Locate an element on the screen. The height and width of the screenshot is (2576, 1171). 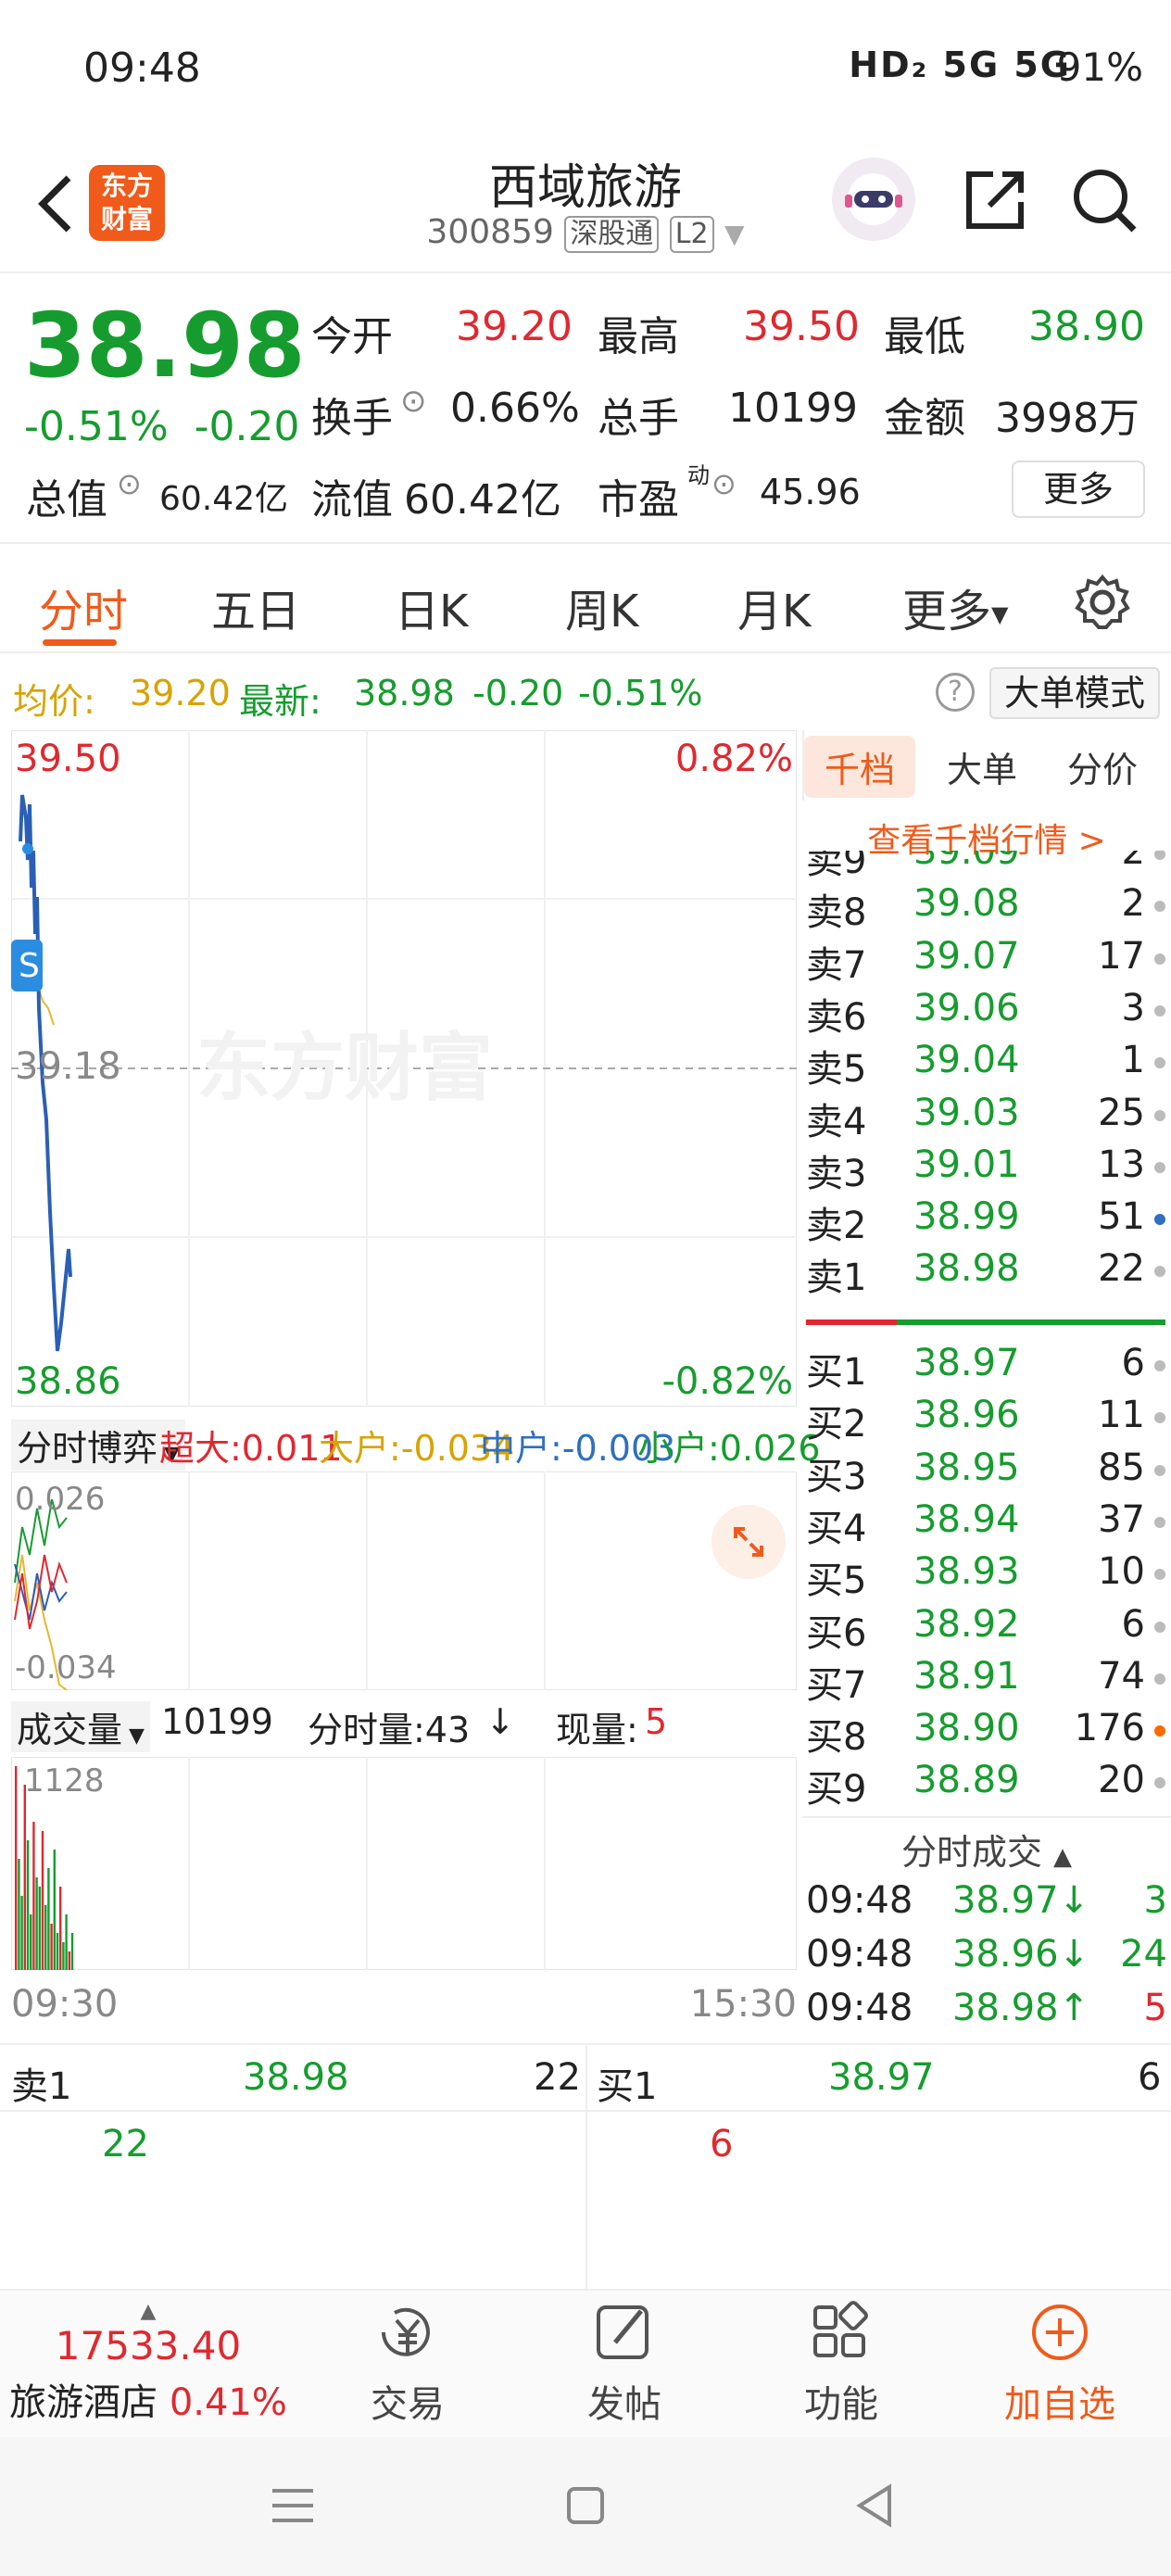
book.asks-volume: 13 is located at coordinates (1122, 1164).